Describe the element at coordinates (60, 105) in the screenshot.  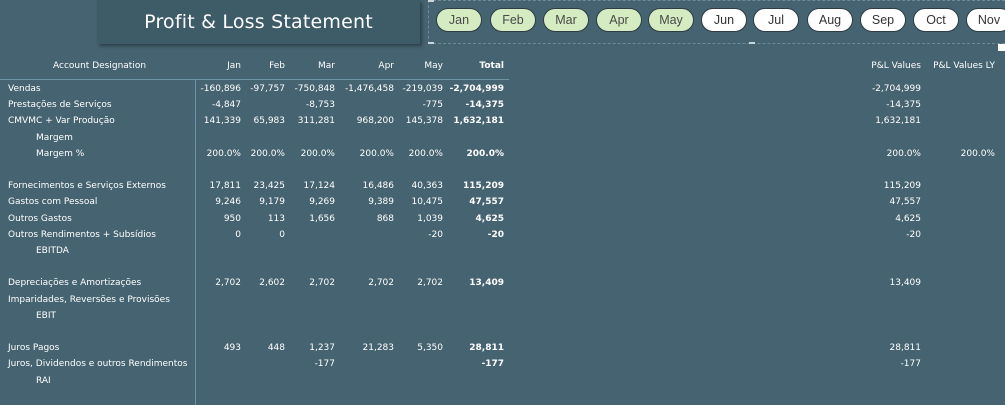
I see `row-label: Prestações de Serviços` at that location.